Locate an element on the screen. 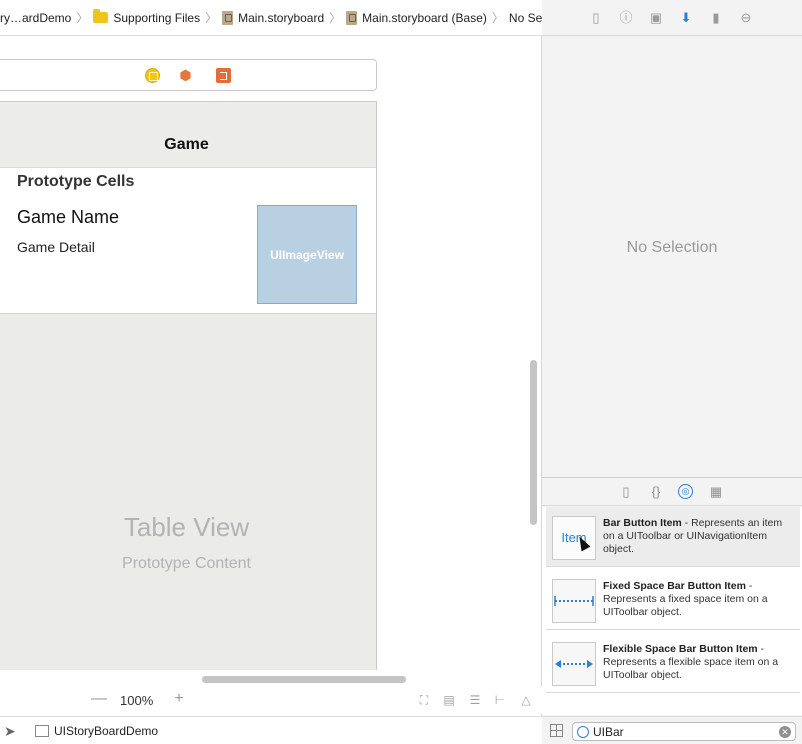  zoom-out-button: — is located at coordinates (99, 699).